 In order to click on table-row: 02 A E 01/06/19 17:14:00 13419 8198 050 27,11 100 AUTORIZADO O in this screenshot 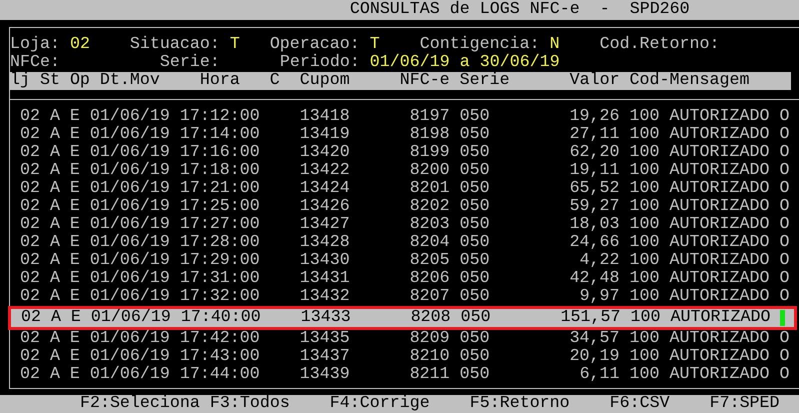, I will do `click(404, 135)`.